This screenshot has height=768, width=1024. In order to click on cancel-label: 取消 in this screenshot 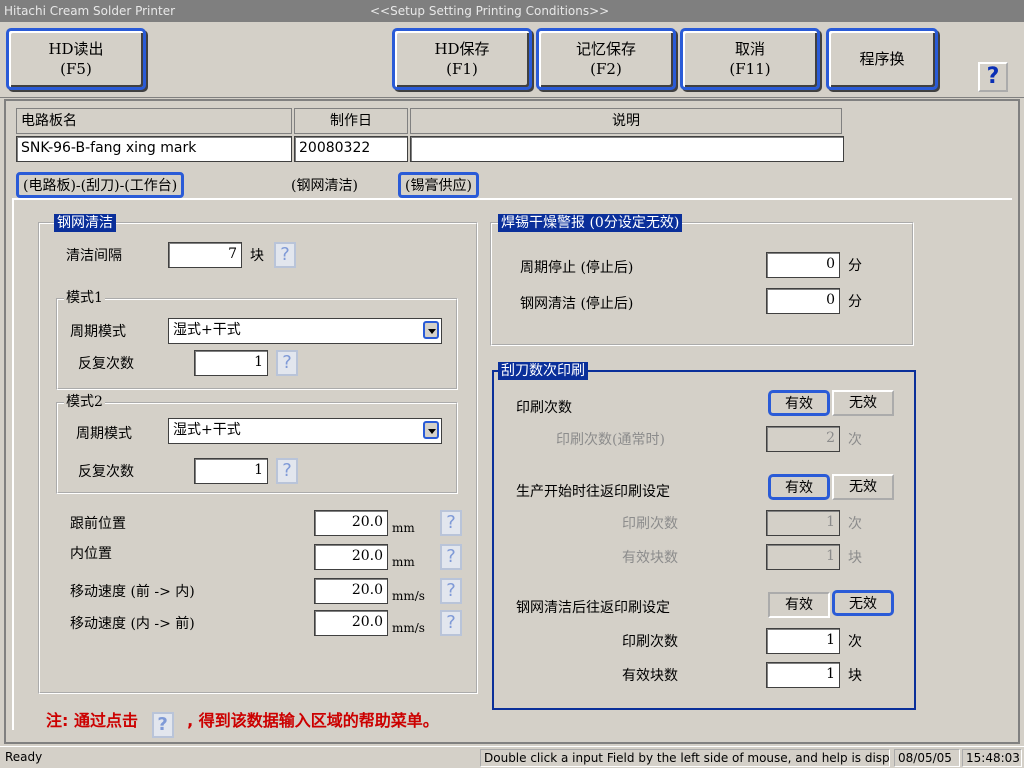, I will do `click(749, 49)`.